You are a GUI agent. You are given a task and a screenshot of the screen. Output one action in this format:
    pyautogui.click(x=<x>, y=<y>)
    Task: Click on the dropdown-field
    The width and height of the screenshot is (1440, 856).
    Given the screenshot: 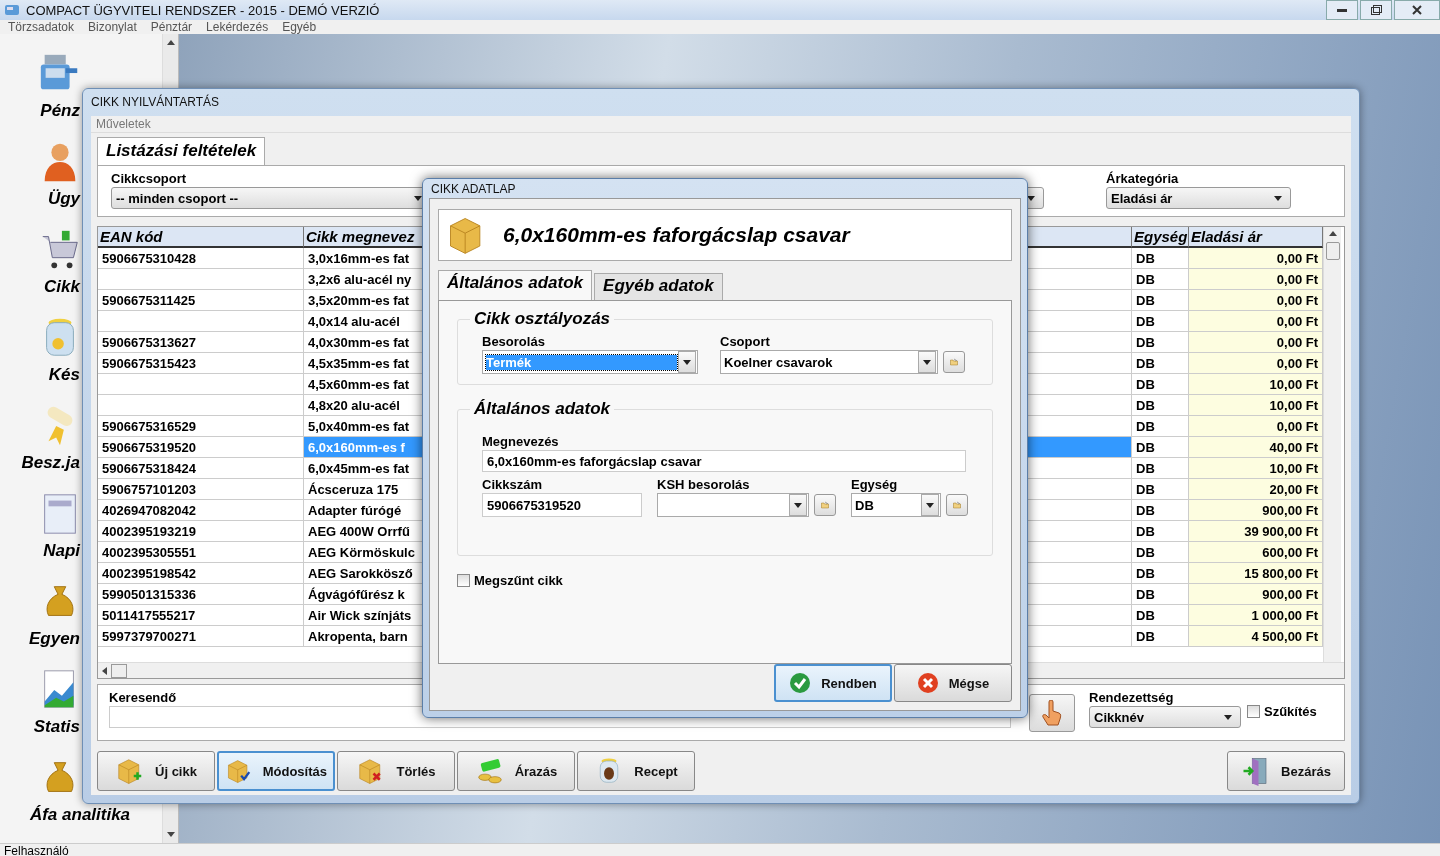 What is the action you would take?
    pyautogui.click(x=733, y=505)
    